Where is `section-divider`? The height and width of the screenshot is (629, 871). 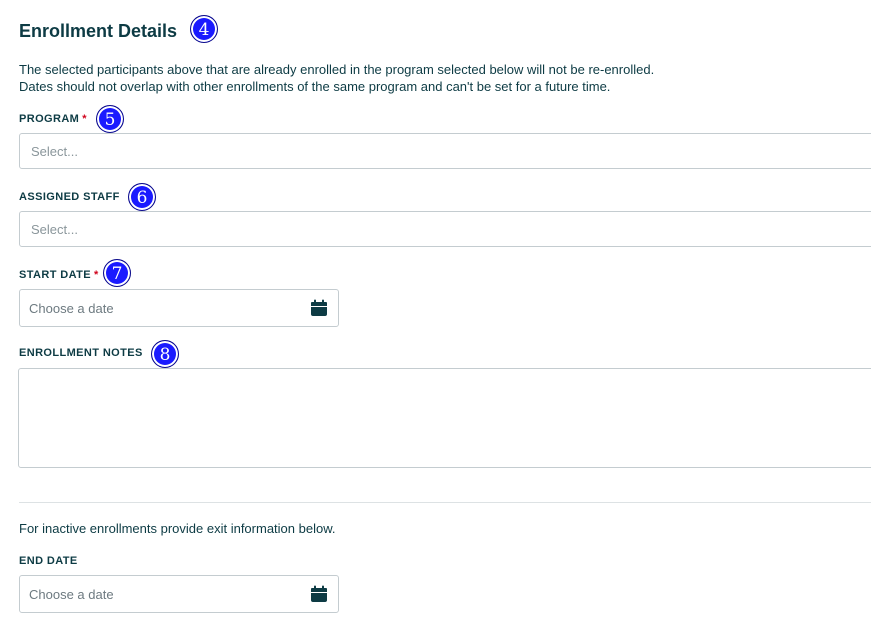 section-divider is located at coordinates (445, 502).